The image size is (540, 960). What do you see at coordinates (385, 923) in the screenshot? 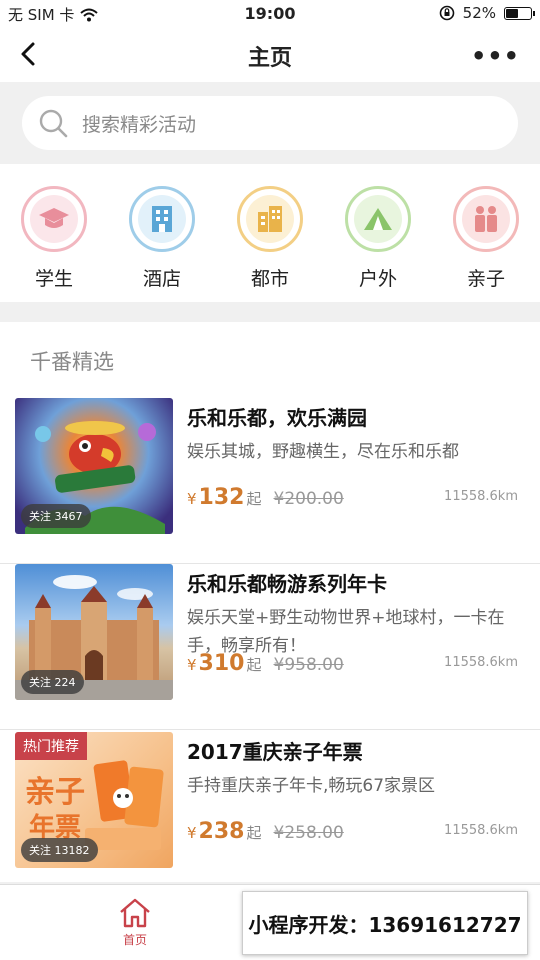
I see `promo-banner: 小程序开发：13691612727` at bounding box center [385, 923].